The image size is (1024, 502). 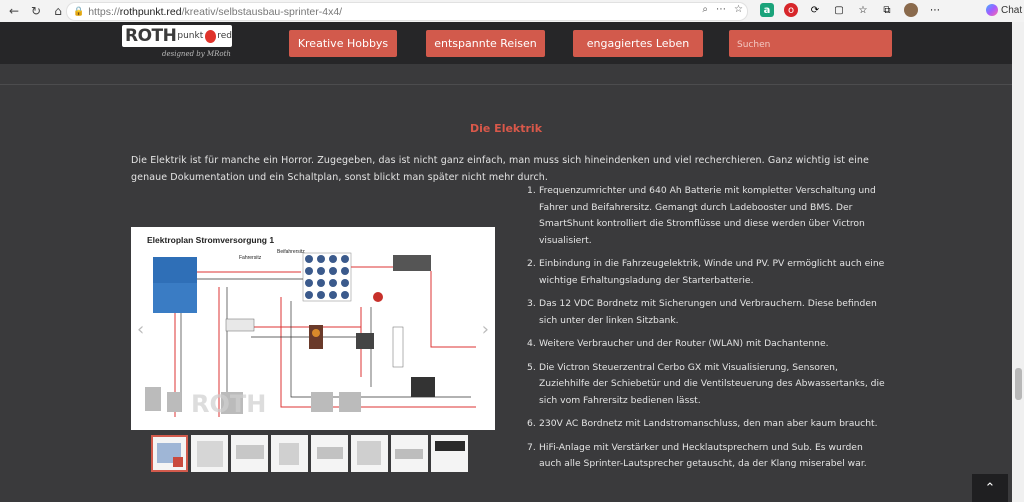 I want to click on svg-text: Fahrersitz, so click(x=250, y=258).